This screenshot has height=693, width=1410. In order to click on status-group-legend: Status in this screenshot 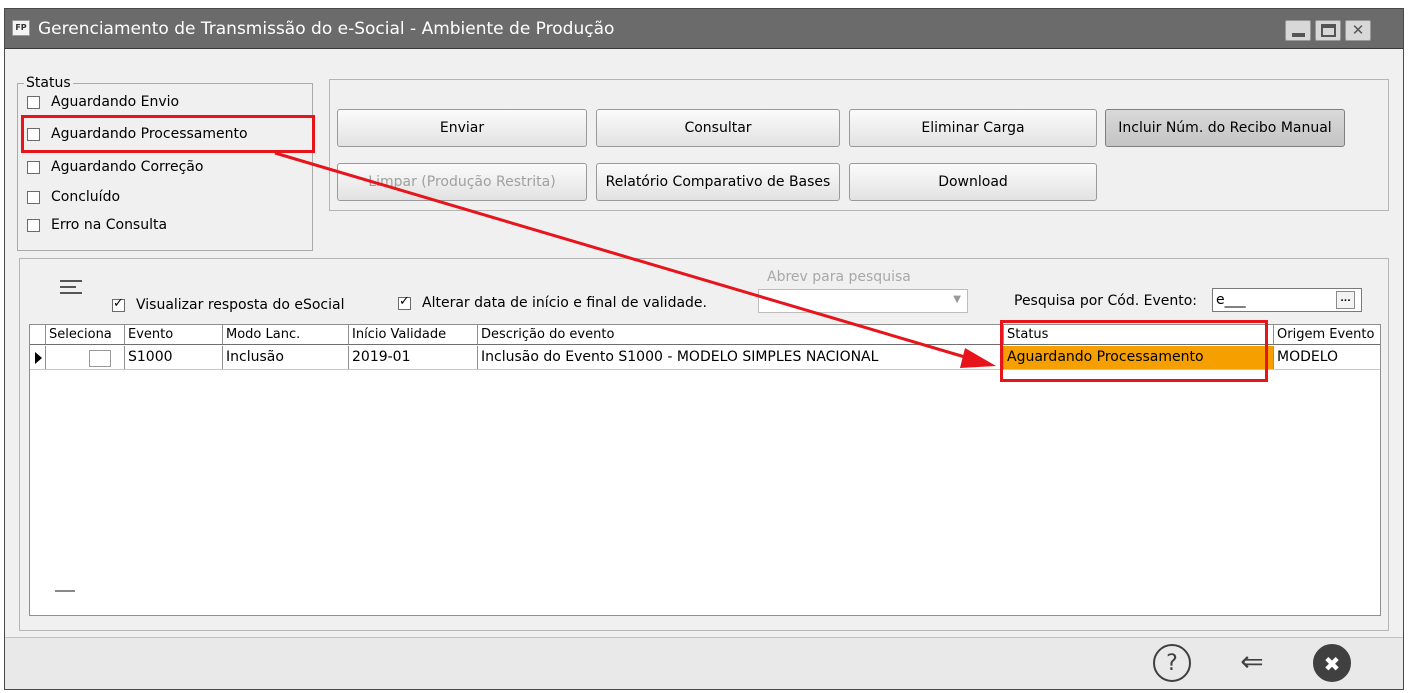, I will do `click(48, 83)`.